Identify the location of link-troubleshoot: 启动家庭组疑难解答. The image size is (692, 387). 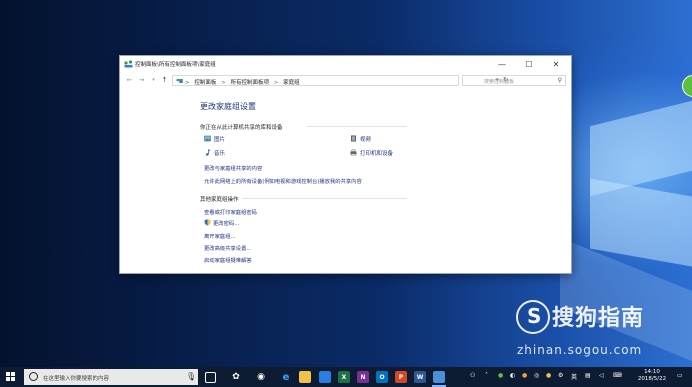
(228, 260).